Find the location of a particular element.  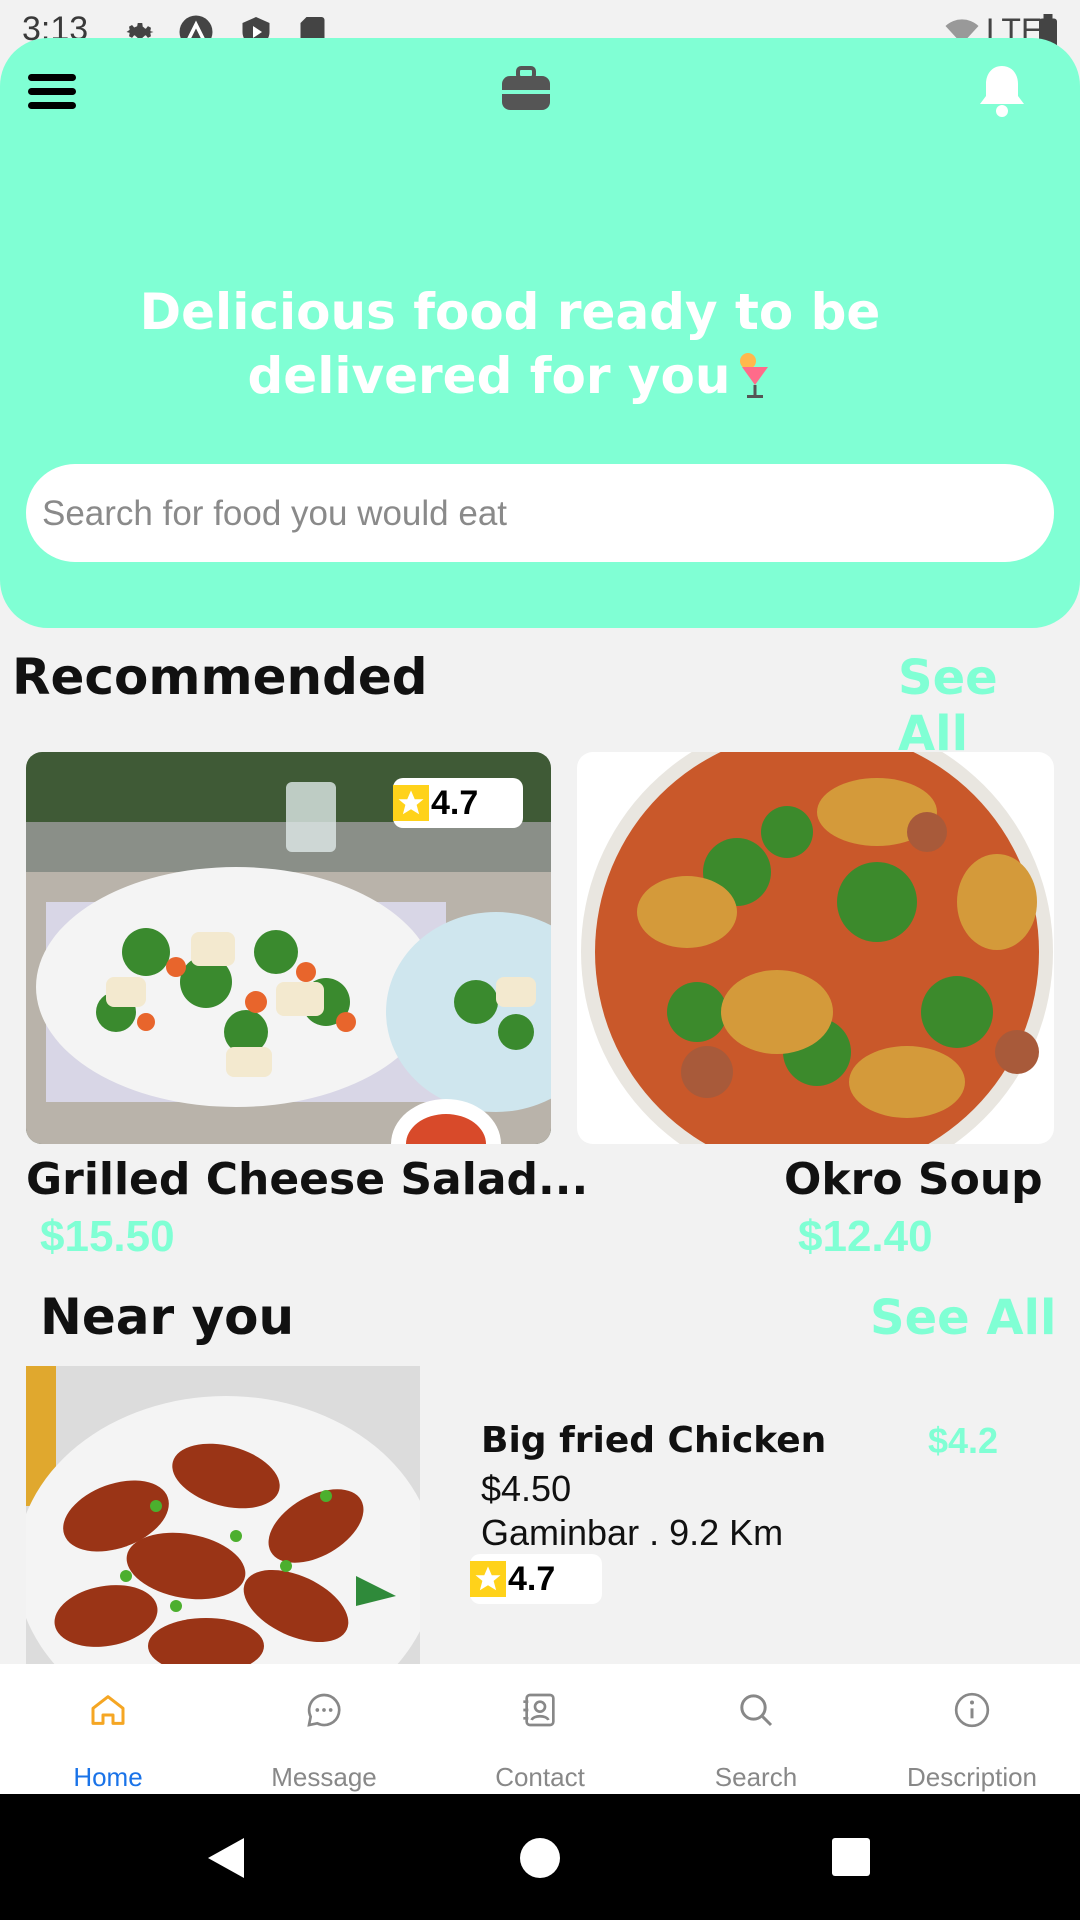

system-navigation-bar is located at coordinates (540, 1857).